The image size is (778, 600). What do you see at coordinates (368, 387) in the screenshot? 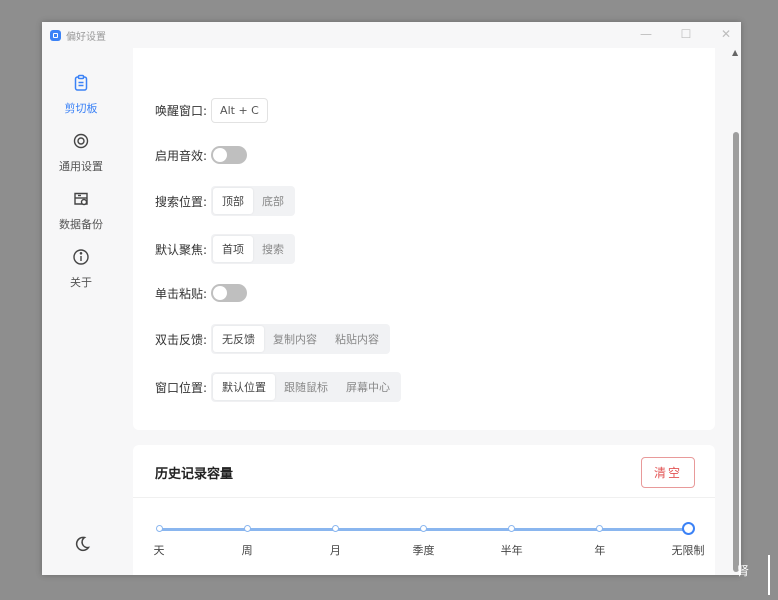
I see `window-position-center-option: 屏幕中心` at bounding box center [368, 387].